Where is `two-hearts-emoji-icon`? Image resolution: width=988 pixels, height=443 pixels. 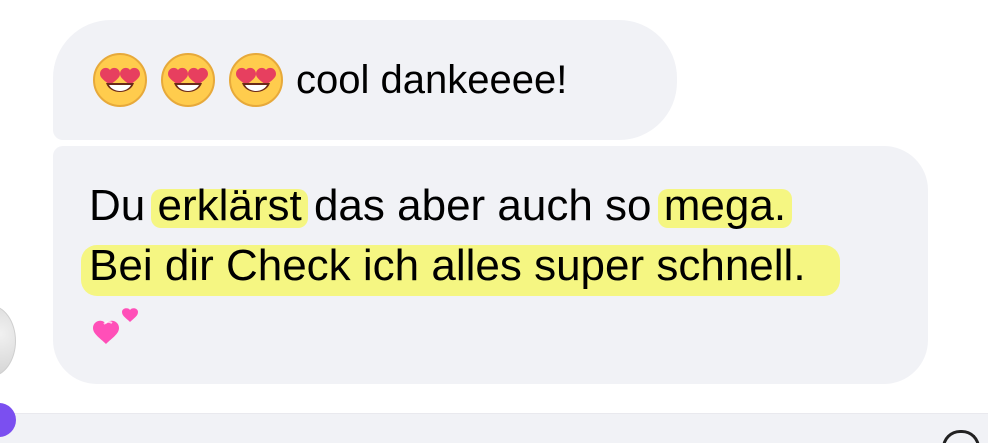
two-hearts-emoji-icon is located at coordinates (115, 326).